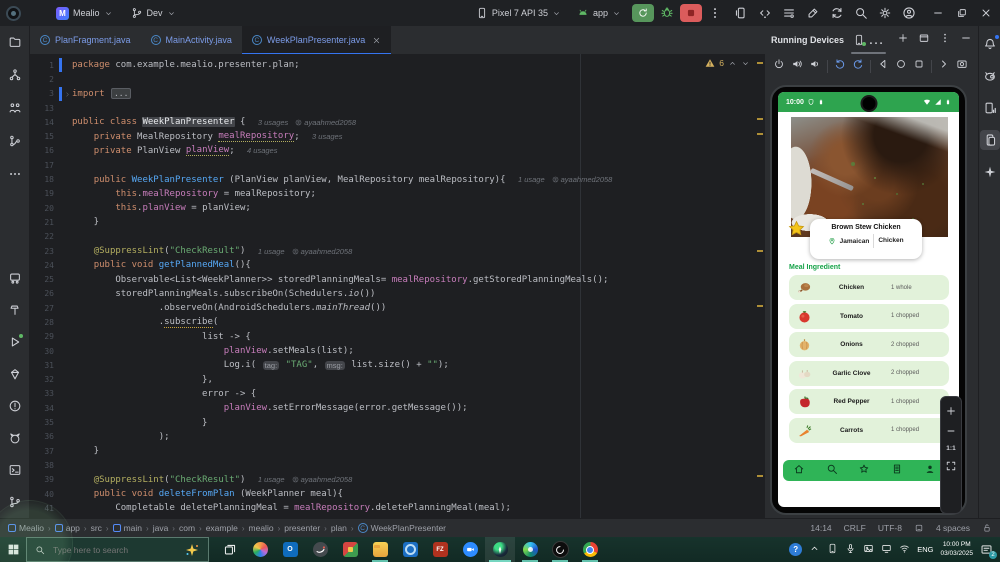  Describe the element at coordinates (869, 373) in the screenshot. I see `ingredient-row-garlic: Garlic Clove 2 chopped` at that location.